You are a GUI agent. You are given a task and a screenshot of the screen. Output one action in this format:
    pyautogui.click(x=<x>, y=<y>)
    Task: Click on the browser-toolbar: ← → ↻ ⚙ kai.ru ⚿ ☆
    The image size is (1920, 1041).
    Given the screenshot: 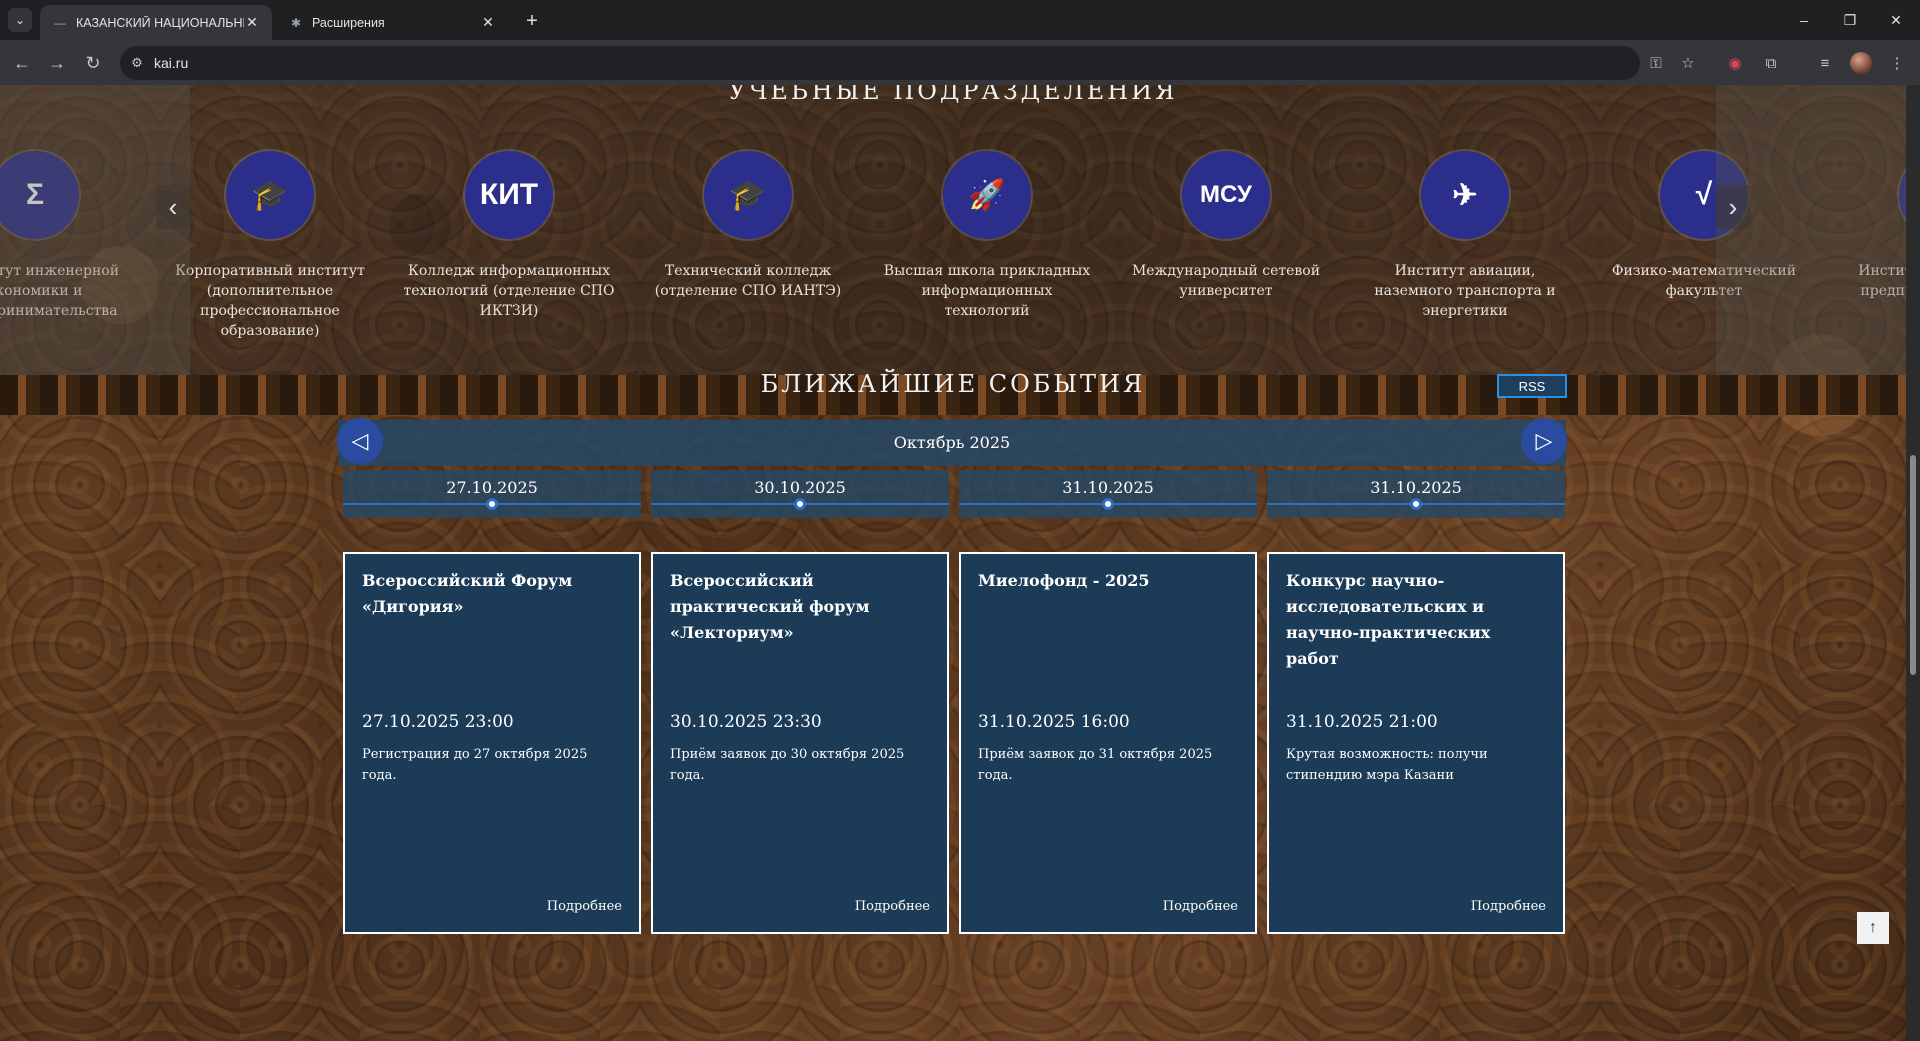 What is the action you would take?
    pyautogui.click(x=960, y=62)
    